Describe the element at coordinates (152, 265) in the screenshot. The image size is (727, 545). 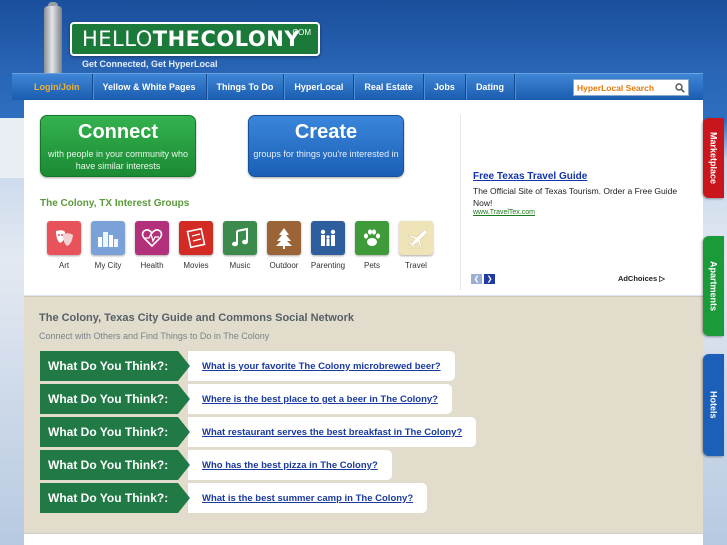
I see `group-label: Health` at that location.